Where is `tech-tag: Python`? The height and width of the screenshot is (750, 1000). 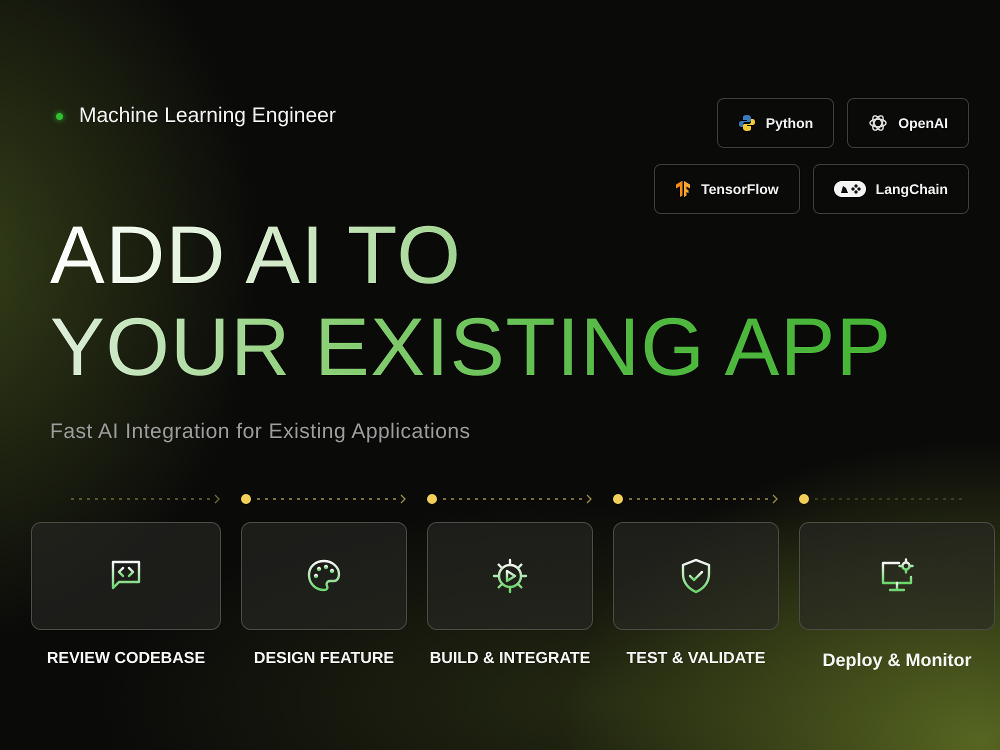 tech-tag: Python is located at coordinates (775, 123).